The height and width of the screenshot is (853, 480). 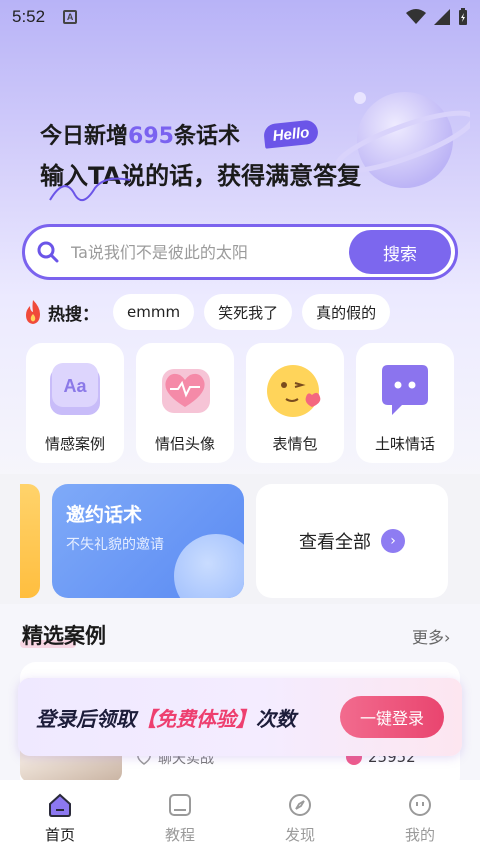 I want to click on notification-a-icon: A, so click(x=70, y=17).